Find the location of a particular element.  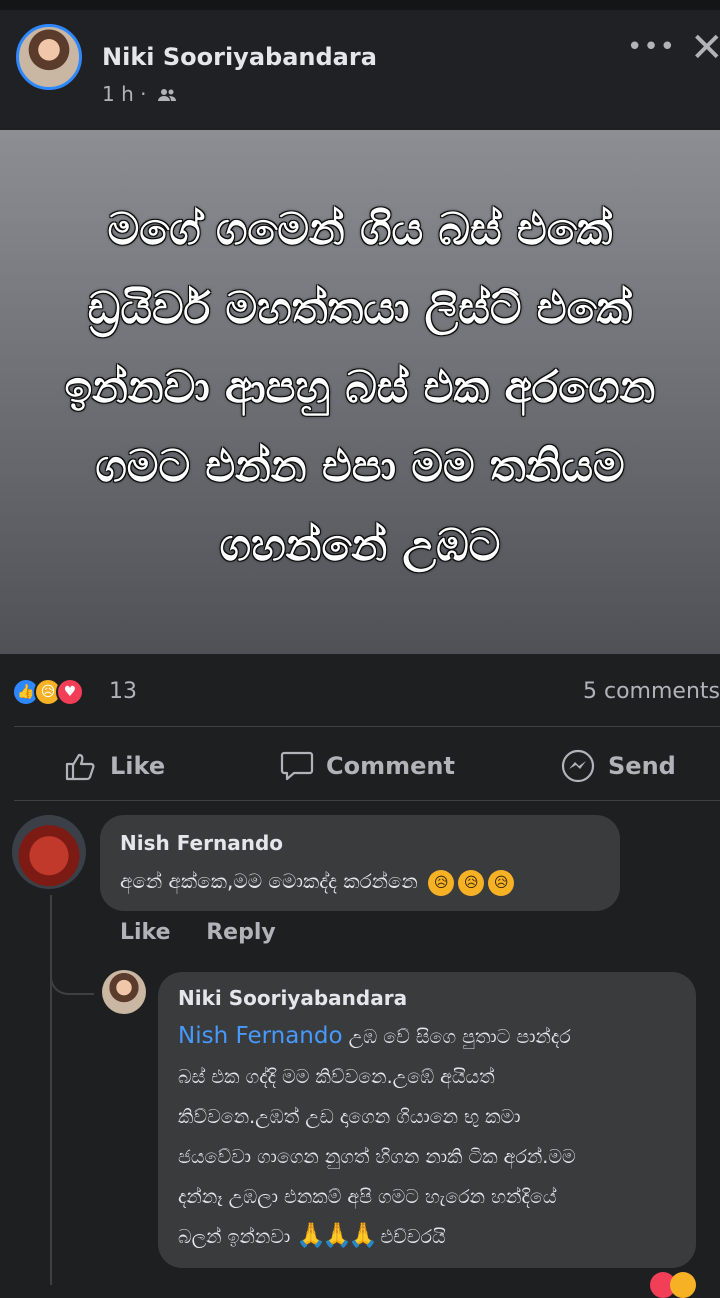

post-line: ගමට එන්න එපා මම තනියම is located at coordinates (360, 466).